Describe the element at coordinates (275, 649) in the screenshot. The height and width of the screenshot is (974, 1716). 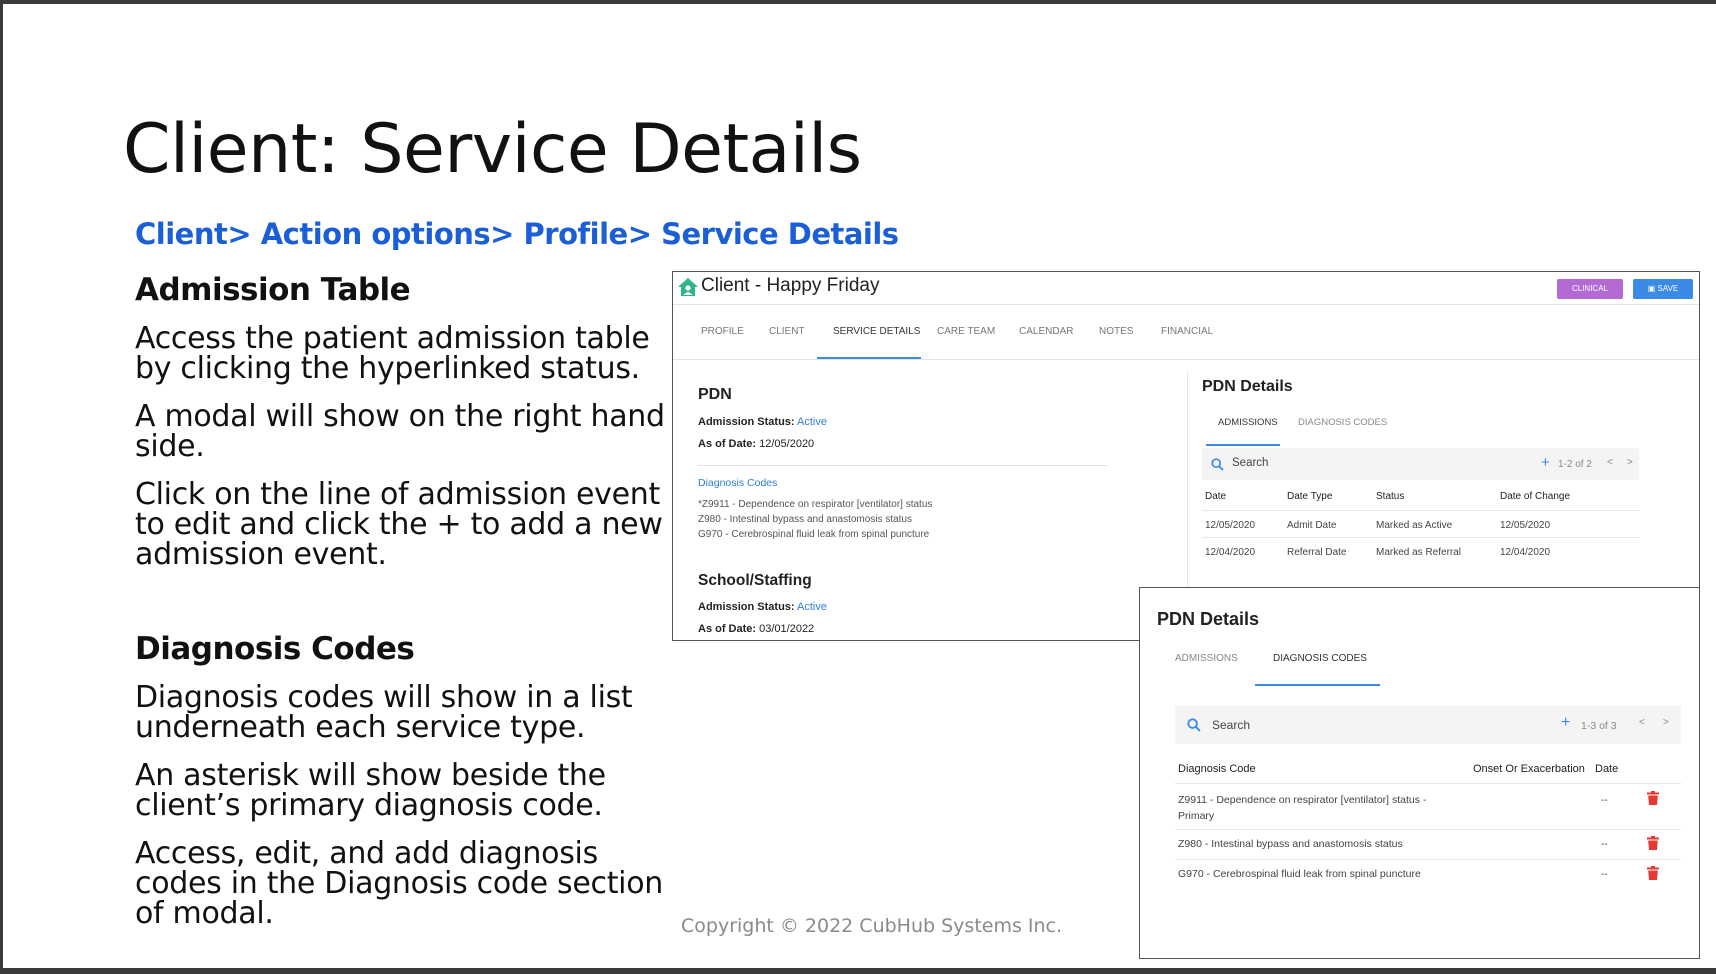
I see `diagnosis-heading: Diagnosis Codes` at that location.